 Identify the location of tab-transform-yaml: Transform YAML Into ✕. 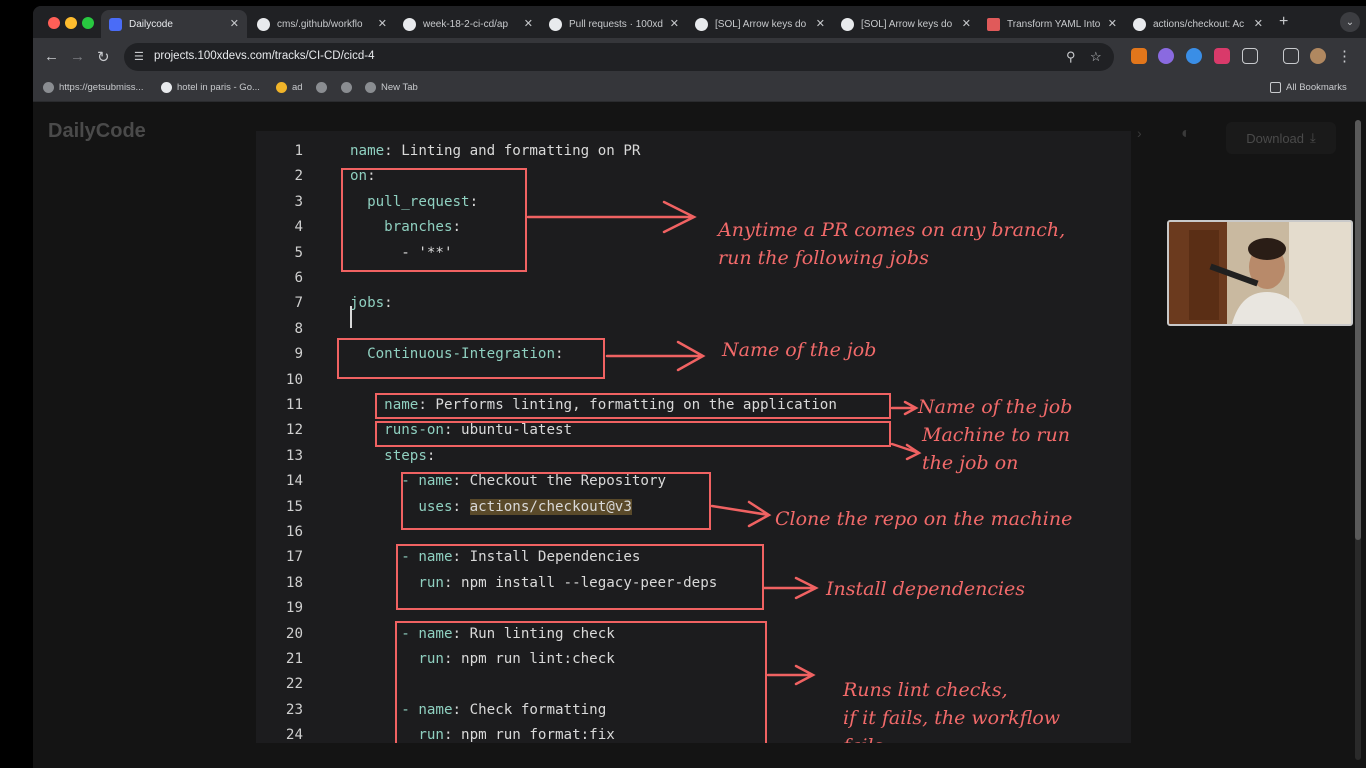
(1052, 24).